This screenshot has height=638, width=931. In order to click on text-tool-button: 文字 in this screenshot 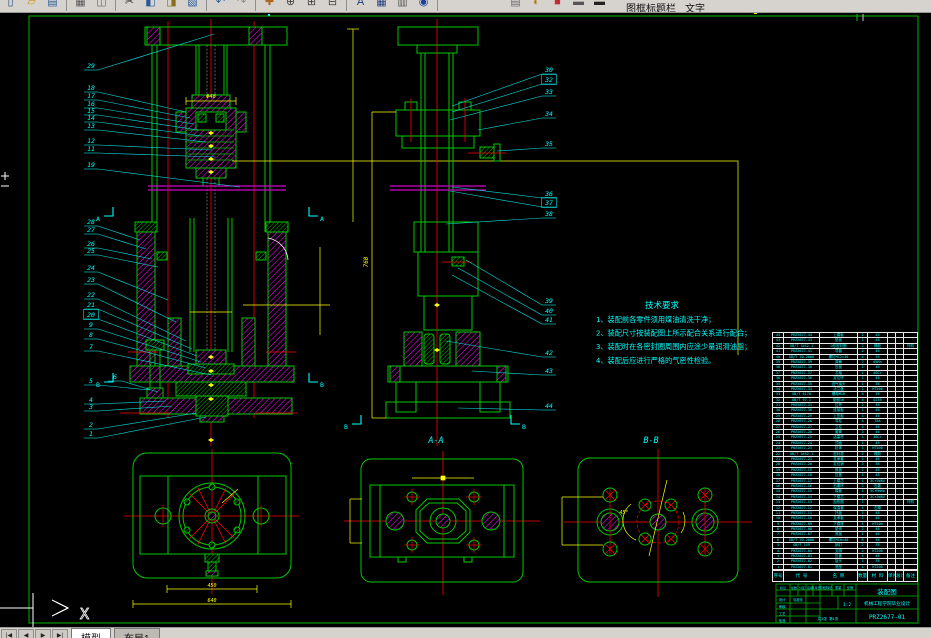, I will do `click(695, 6)`.